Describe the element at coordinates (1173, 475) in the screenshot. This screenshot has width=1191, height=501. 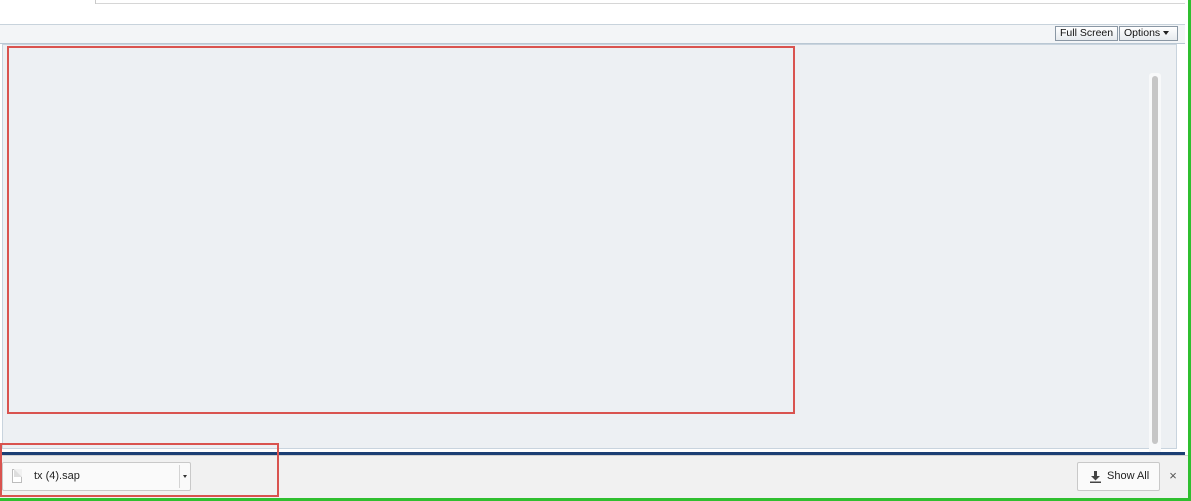
I see `close-download-shelf-button: ×` at that location.